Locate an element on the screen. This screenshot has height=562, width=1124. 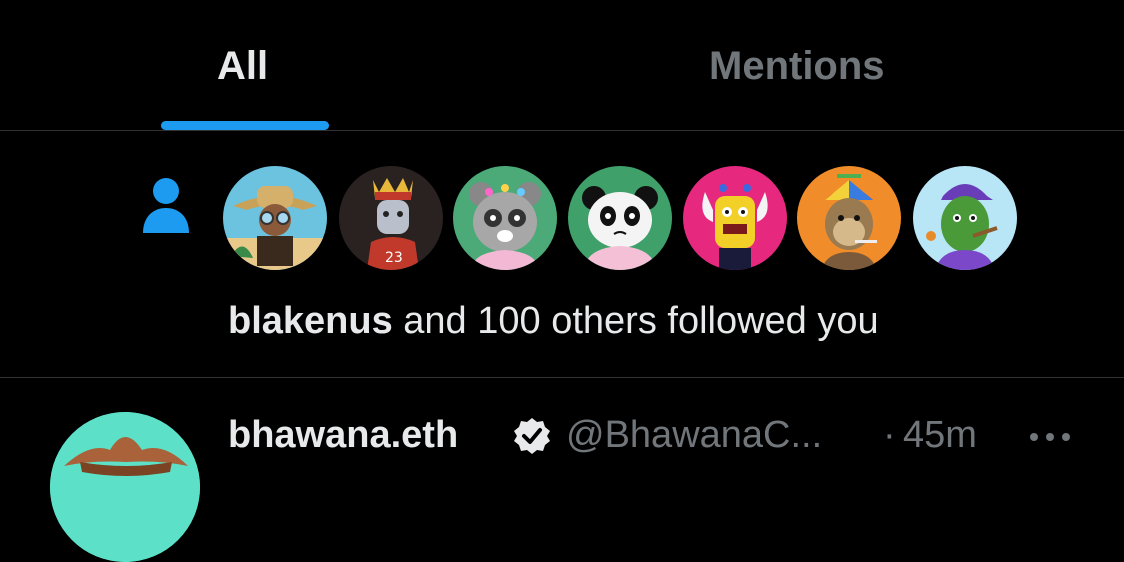
follow-summary: and 100 others followed you is located at coordinates (635, 321).